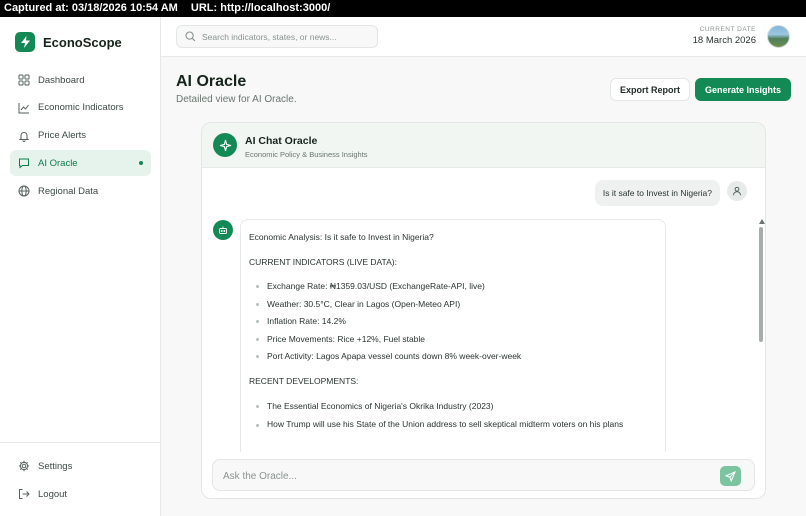 The height and width of the screenshot is (516, 806). I want to click on sidebar-item-dashboard: Dashboard, so click(80, 80).